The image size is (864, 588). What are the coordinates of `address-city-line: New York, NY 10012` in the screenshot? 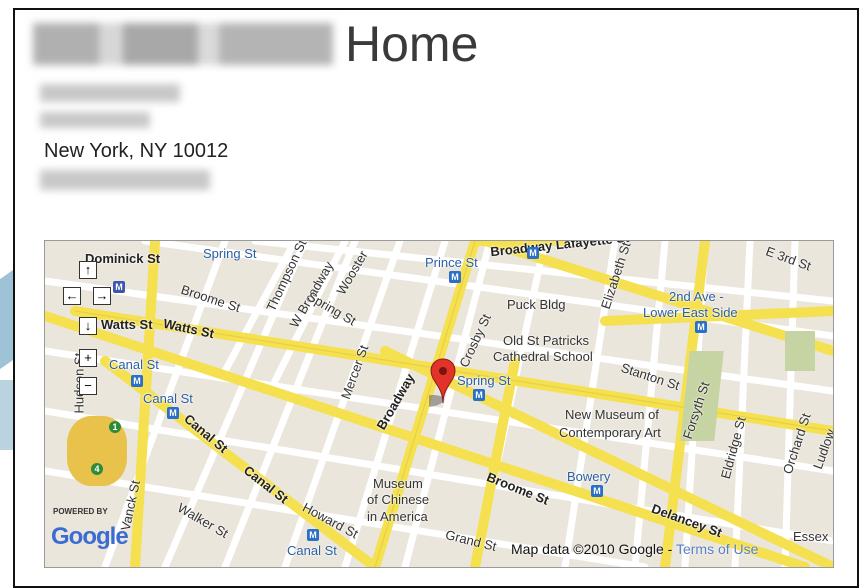 It's located at (136, 151).